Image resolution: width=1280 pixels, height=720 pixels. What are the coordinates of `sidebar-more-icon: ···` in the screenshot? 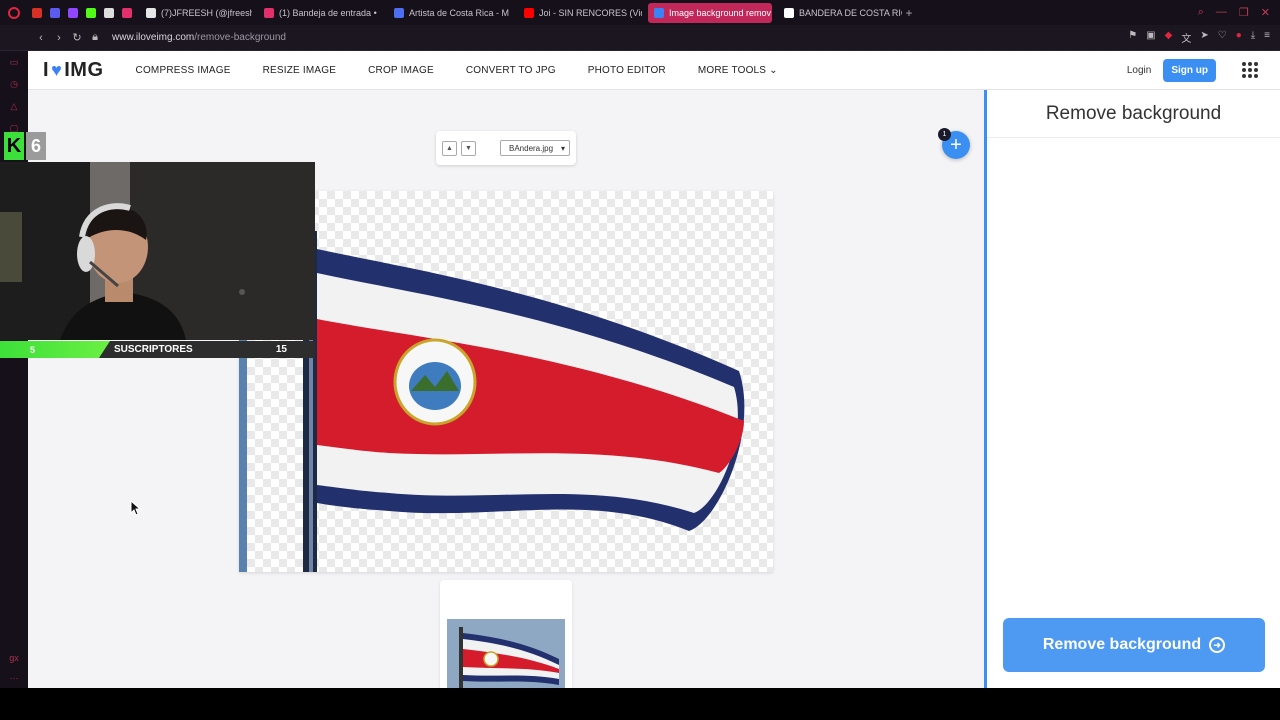 It's located at (14, 678).